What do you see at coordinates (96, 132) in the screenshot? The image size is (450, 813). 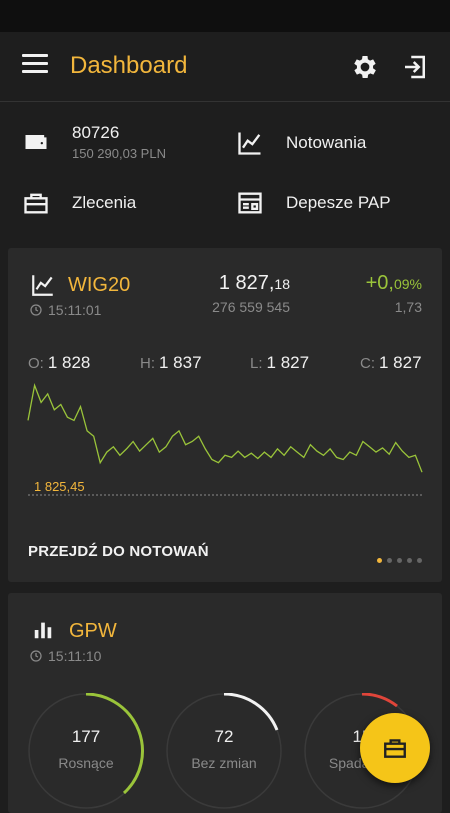 I see `account-number: 80726` at bounding box center [96, 132].